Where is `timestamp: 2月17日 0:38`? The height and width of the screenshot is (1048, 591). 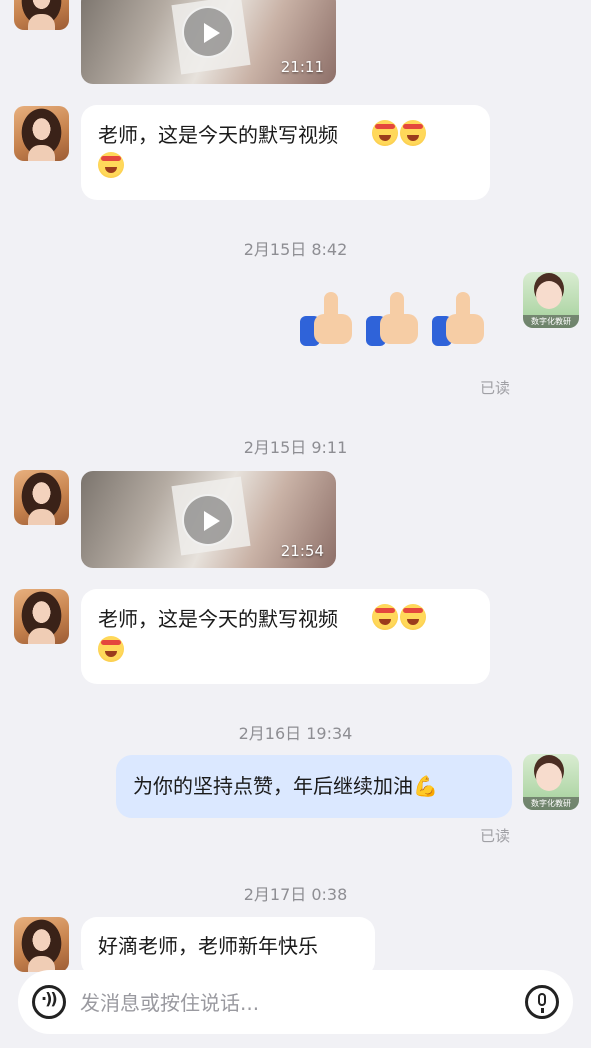
timestamp: 2月17日 0:38 is located at coordinates (295, 894).